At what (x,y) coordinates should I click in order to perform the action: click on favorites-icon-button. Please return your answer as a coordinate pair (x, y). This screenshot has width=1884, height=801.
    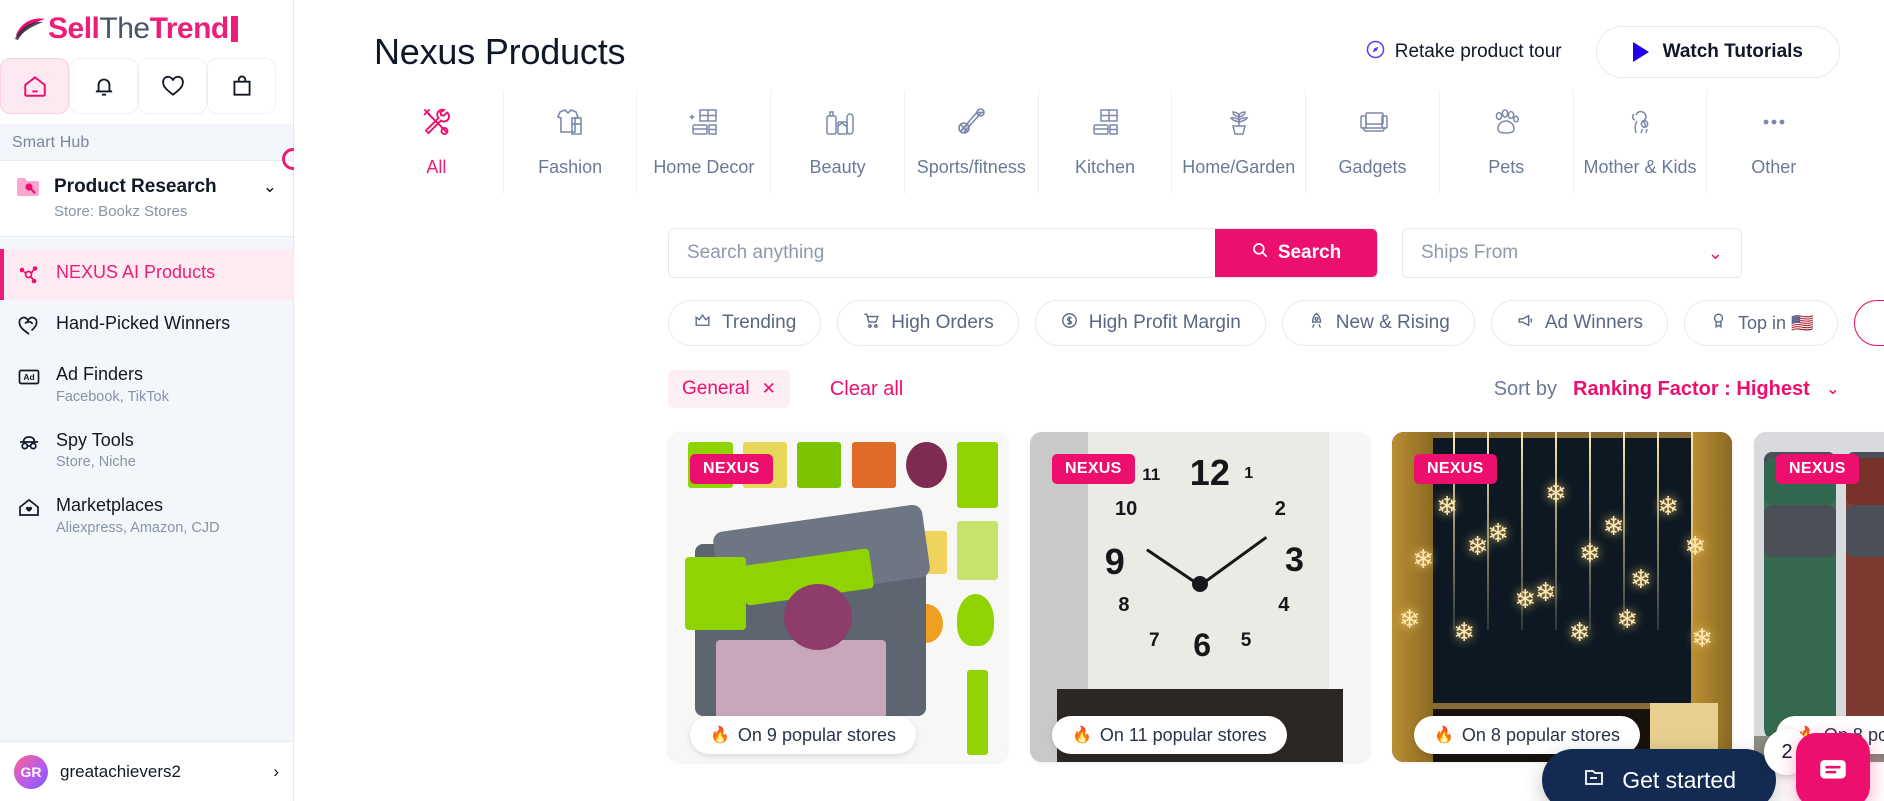
    Looking at the image, I should click on (172, 86).